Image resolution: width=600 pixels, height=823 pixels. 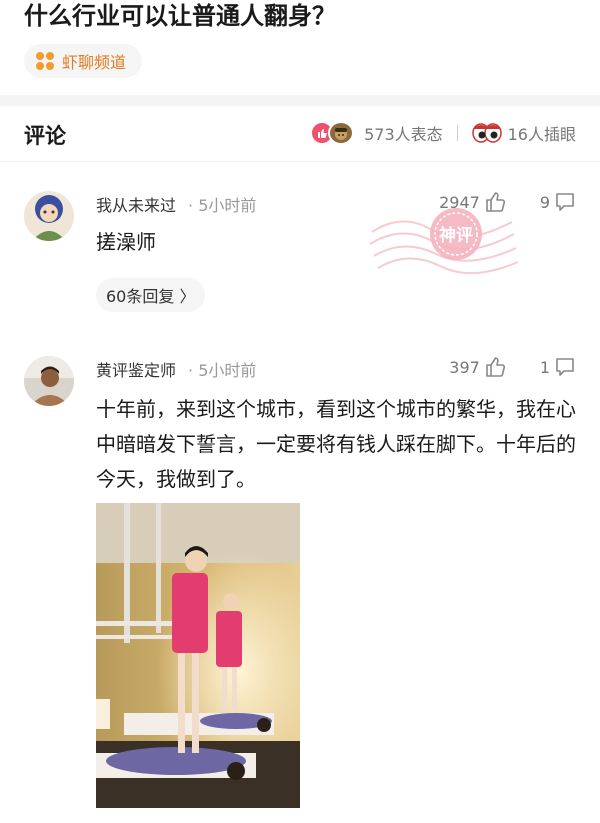 I want to click on thumbs-up-icon, so click(x=495, y=367).